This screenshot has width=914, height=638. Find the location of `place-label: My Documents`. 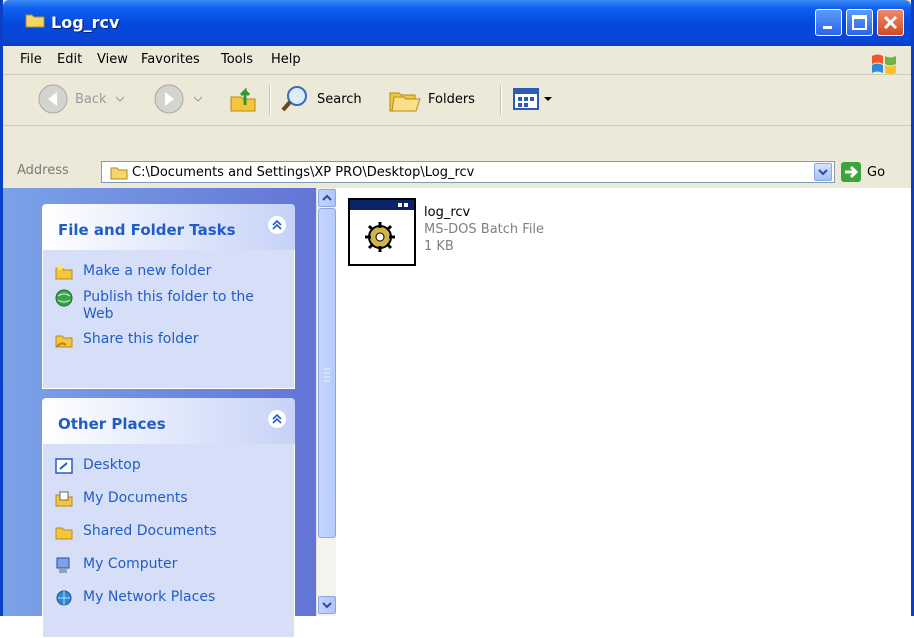

place-label: My Documents is located at coordinates (135, 498).